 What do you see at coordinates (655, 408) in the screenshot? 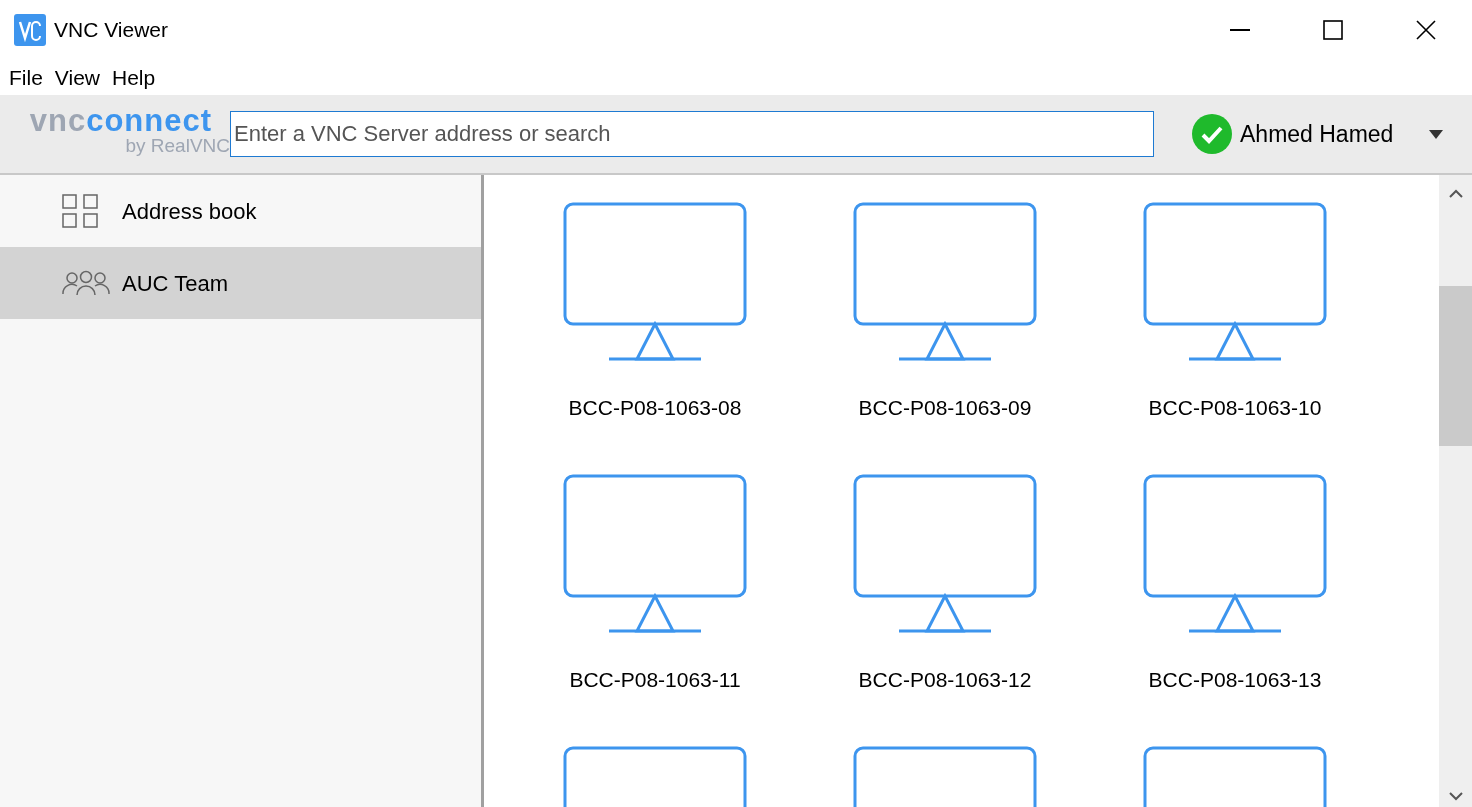
I see `computer-name: BCC-P08-1063-08` at bounding box center [655, 408].